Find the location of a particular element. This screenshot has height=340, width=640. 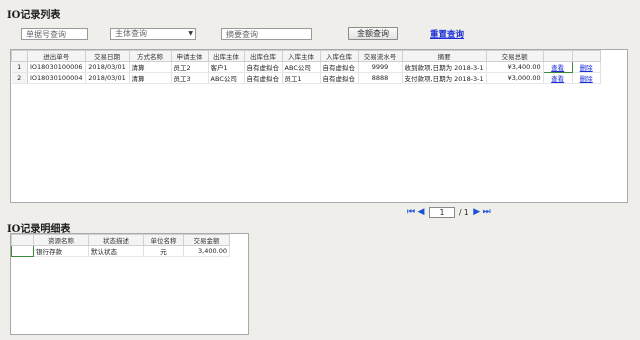

row-number: 1 is located at coordinates (19, 67).